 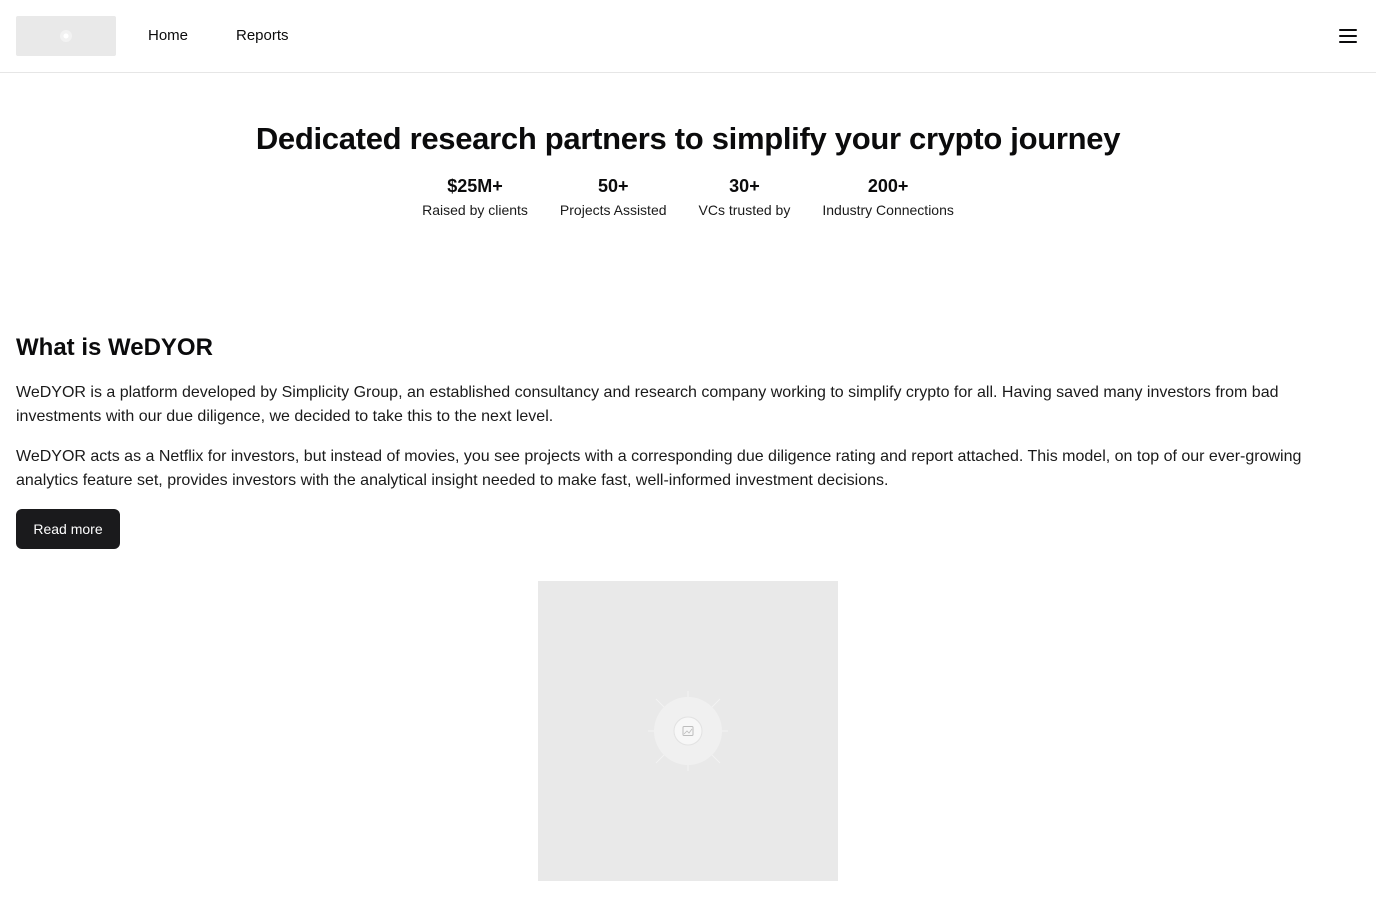 What do you see at coordinates (613, 186) in the screenshot?
I see `stat-value: 50+` at bounding box center [613, 186].